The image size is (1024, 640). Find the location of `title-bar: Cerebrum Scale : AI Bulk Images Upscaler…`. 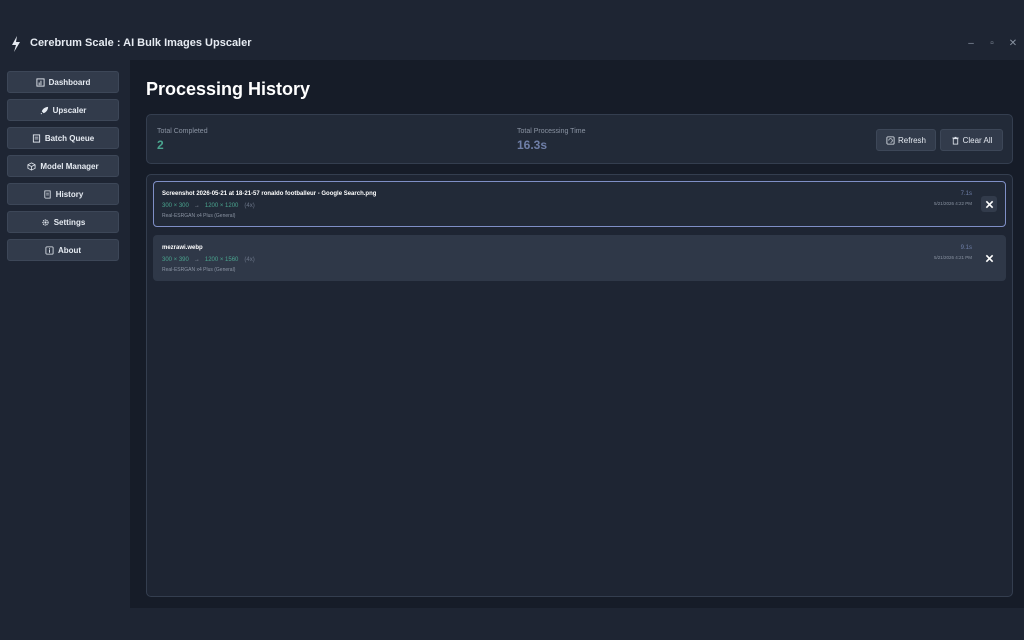

title-bar: Cerebrum Scale : AI Bulk Images Upscaler… is located at coordinates (512, 44).